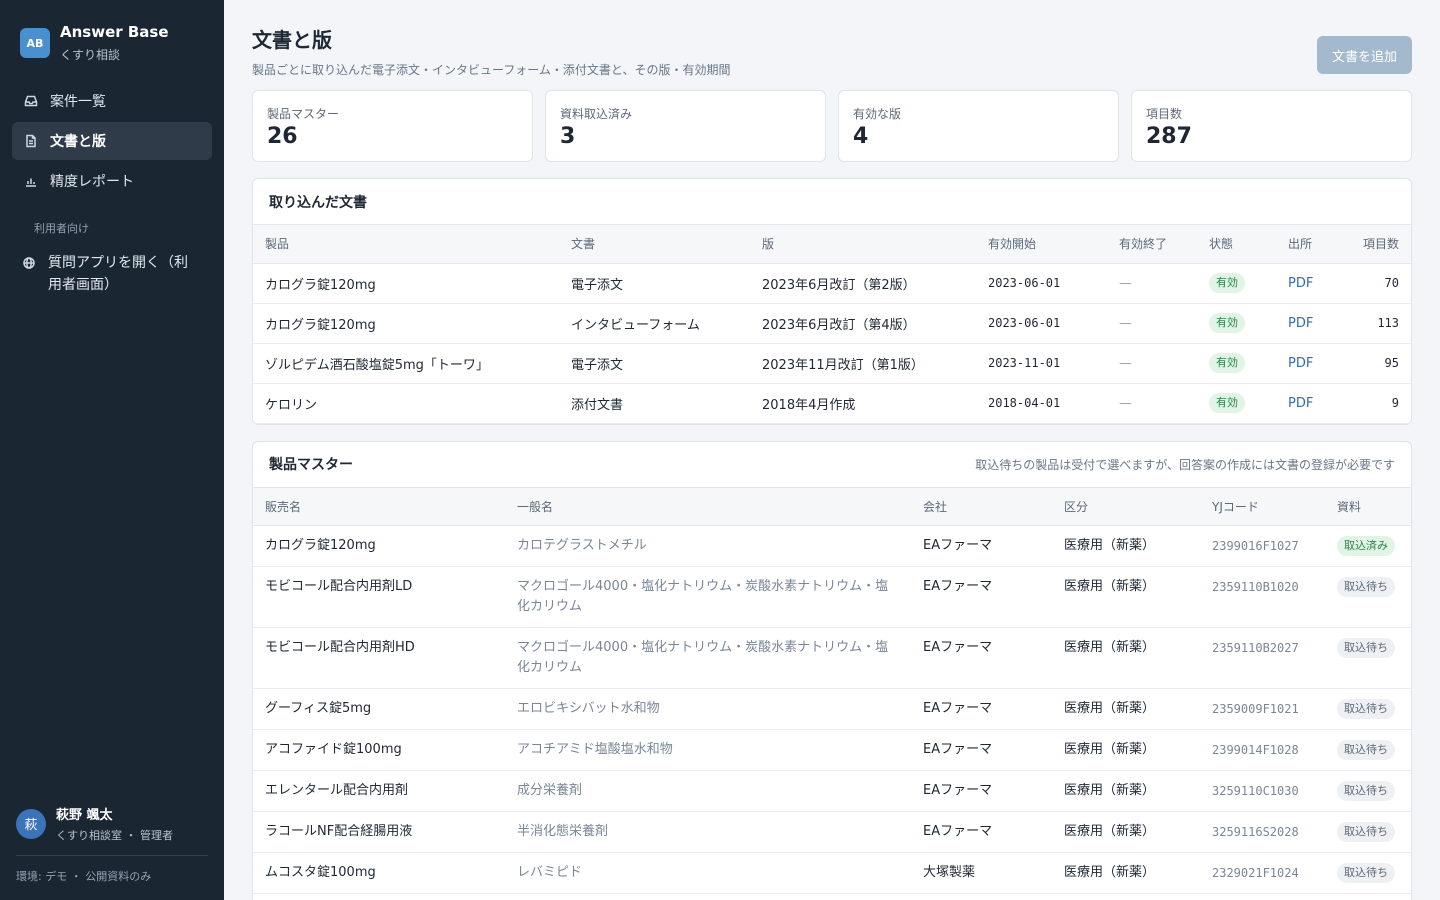 The width and height of the screenshot is (1440, 900). What do you see at coordinates (406, 244) in the screenshot?
I see `column-header: 製品` at bounding box center [406, 244].